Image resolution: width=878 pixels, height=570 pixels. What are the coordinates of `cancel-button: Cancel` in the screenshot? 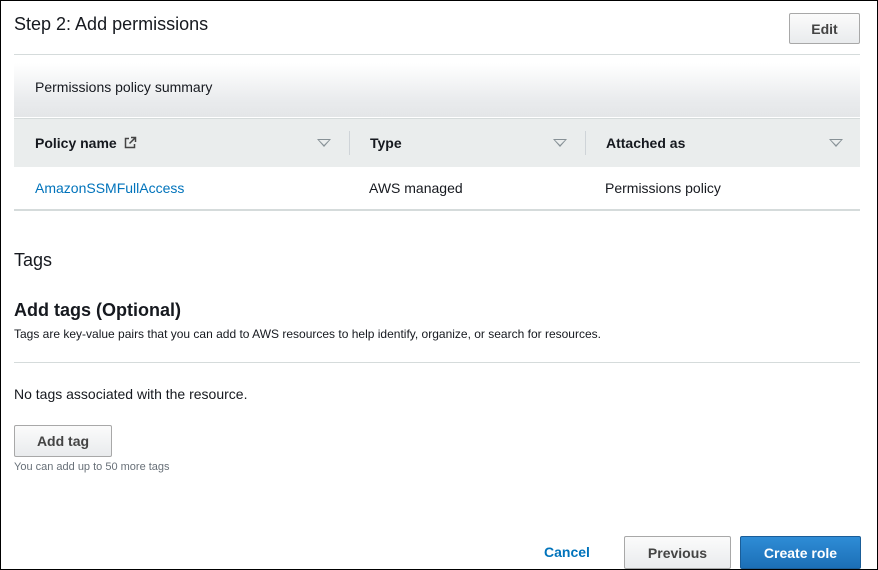 It's located at (567, 552).